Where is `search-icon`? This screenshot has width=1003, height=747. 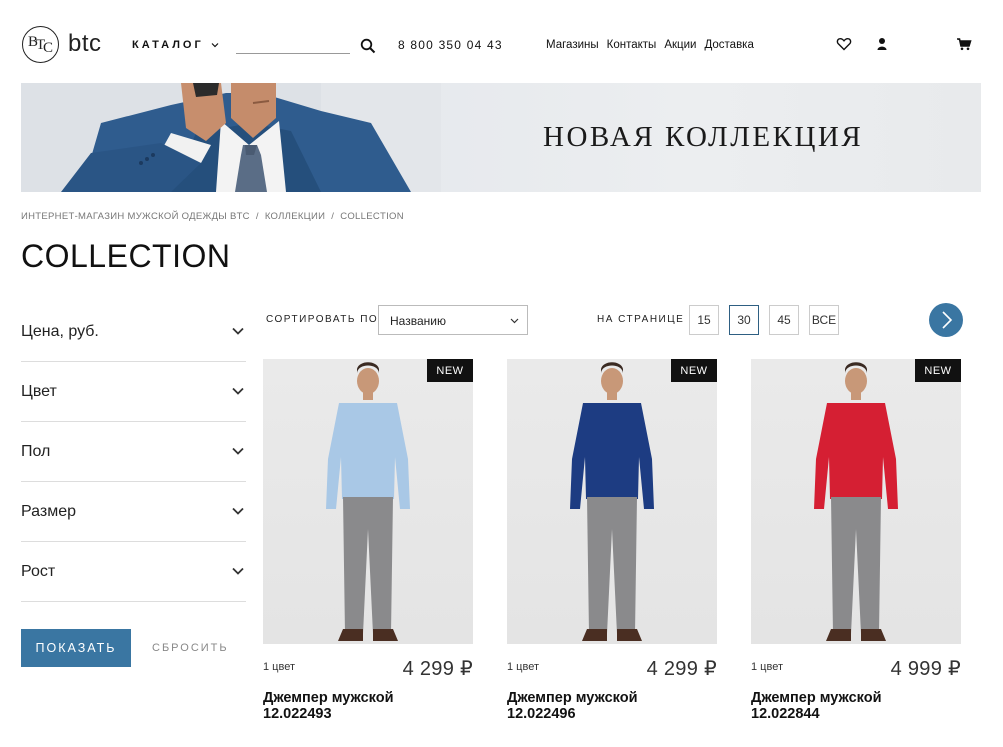 search-icon is located at coordinates (368, 46).